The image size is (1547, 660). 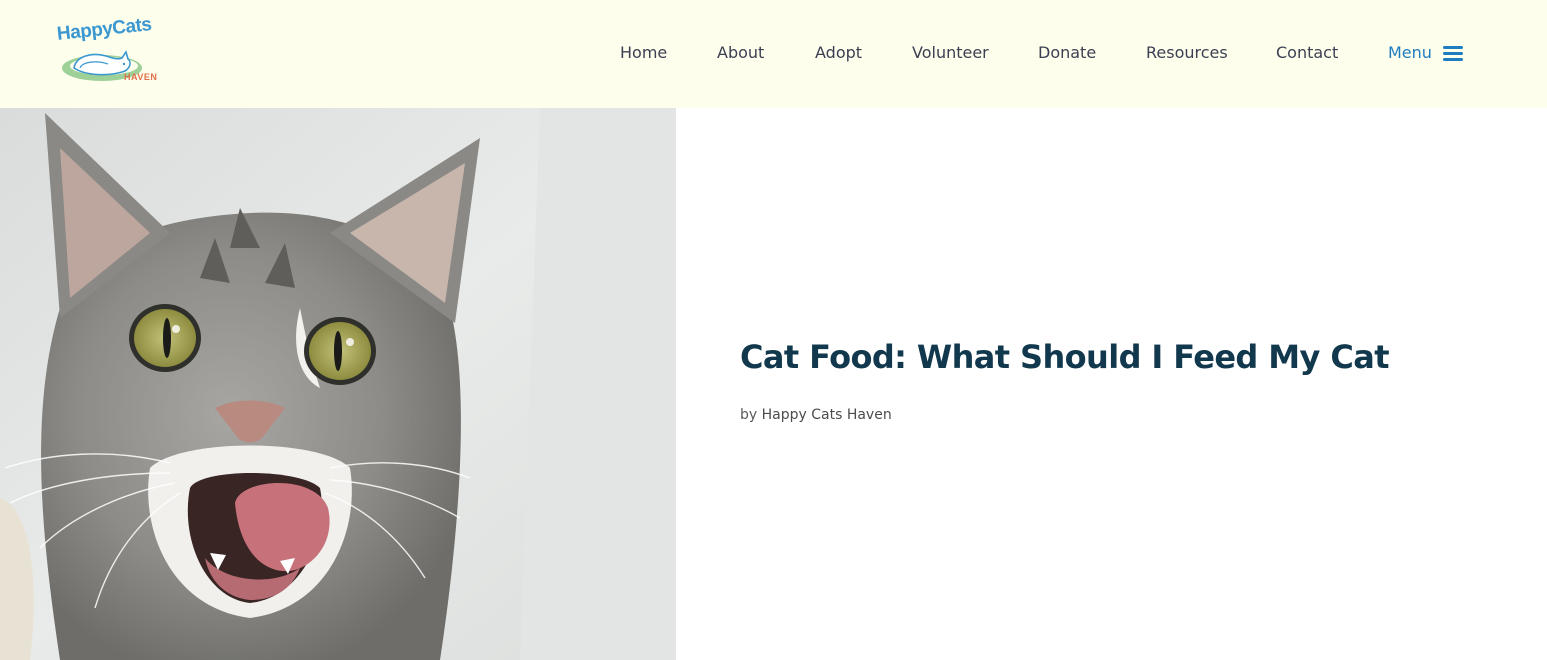 I want to click on nav-item-donate: Donate, so click(x=1067, y=53).